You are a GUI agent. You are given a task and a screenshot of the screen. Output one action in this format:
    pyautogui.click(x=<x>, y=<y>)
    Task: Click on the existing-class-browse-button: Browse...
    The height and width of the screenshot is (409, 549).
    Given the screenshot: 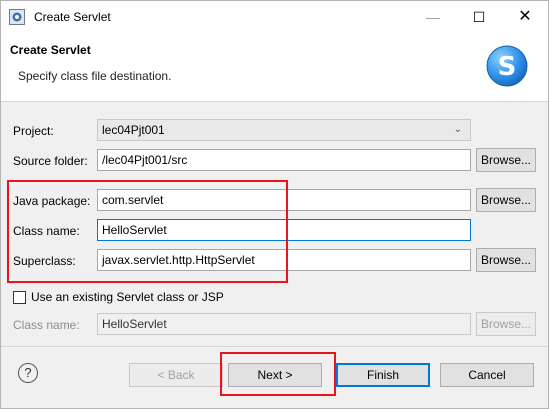 What is the action you would take?
    pyautogui.click(x=506, y=324)
    